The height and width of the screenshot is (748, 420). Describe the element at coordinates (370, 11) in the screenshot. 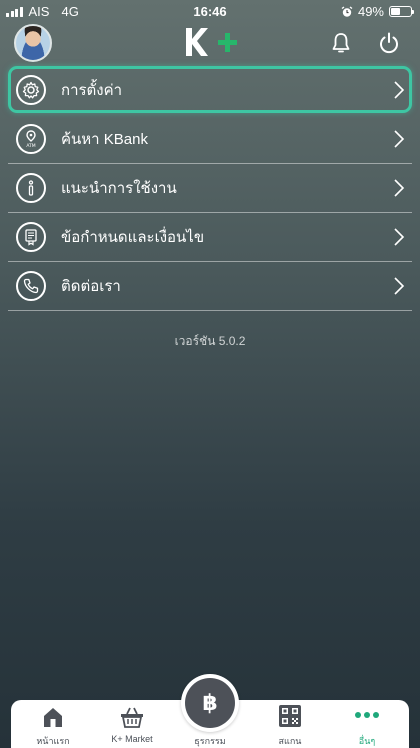

I see `battery-percent: 49%` at that location.